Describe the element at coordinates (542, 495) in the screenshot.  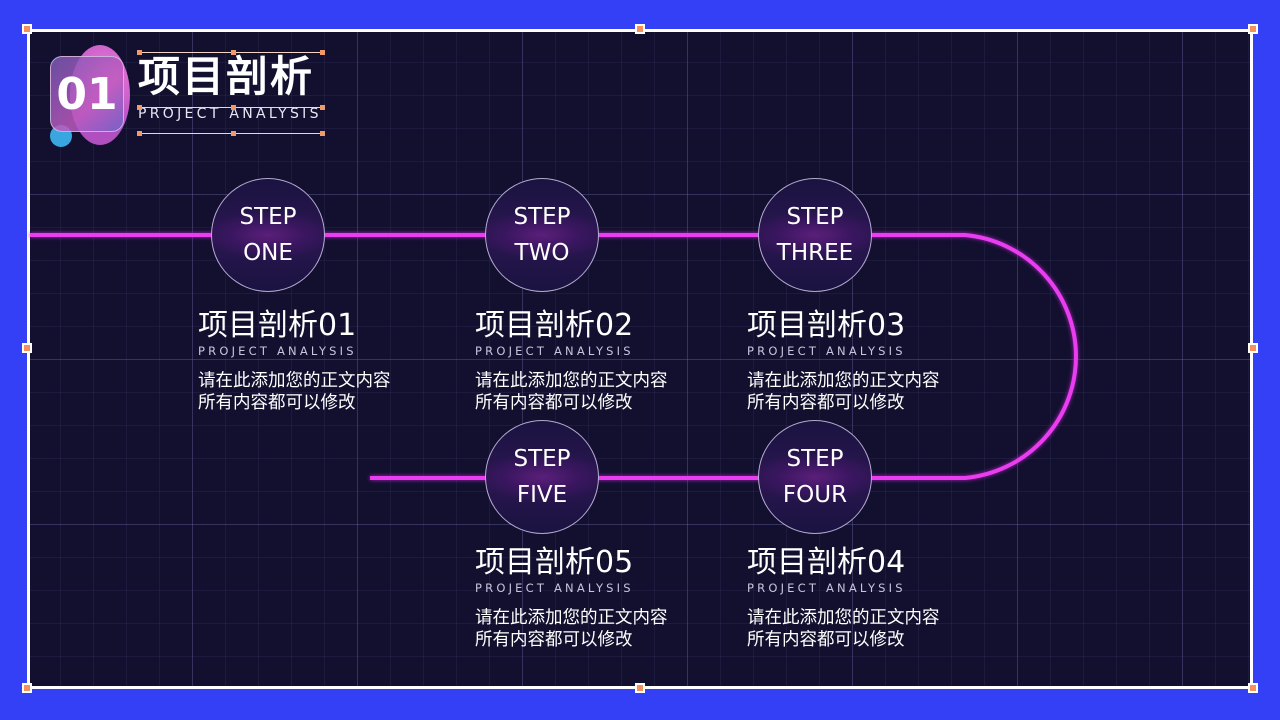
I see `step-number: FIVE` at that location.